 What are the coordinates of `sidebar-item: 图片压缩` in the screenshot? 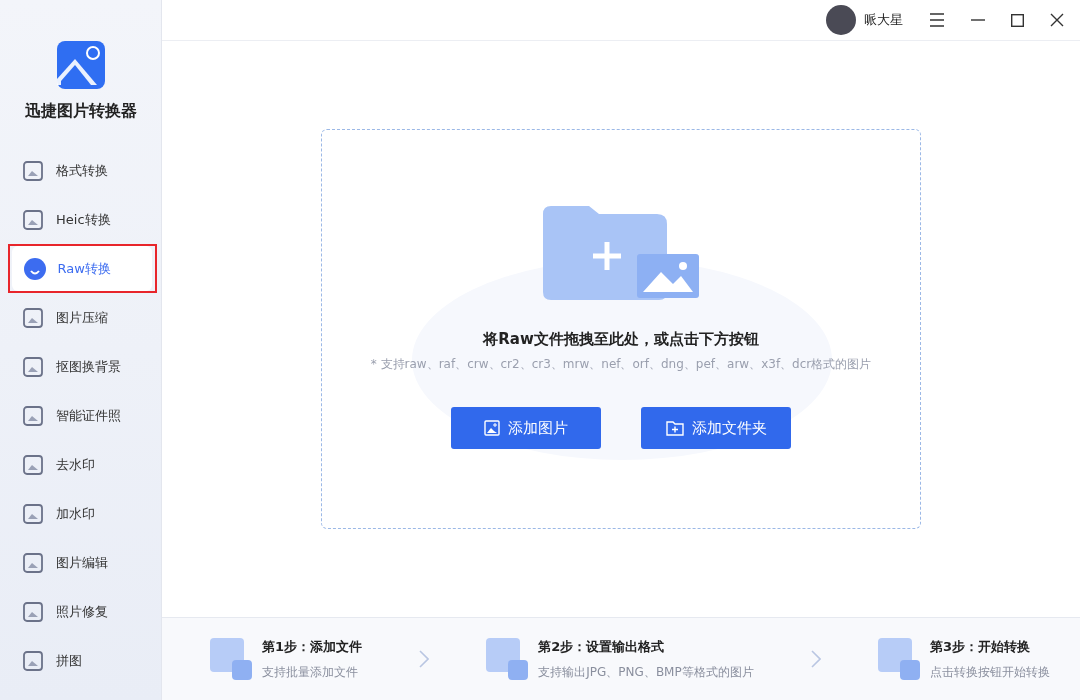 It's located at (80, 317).